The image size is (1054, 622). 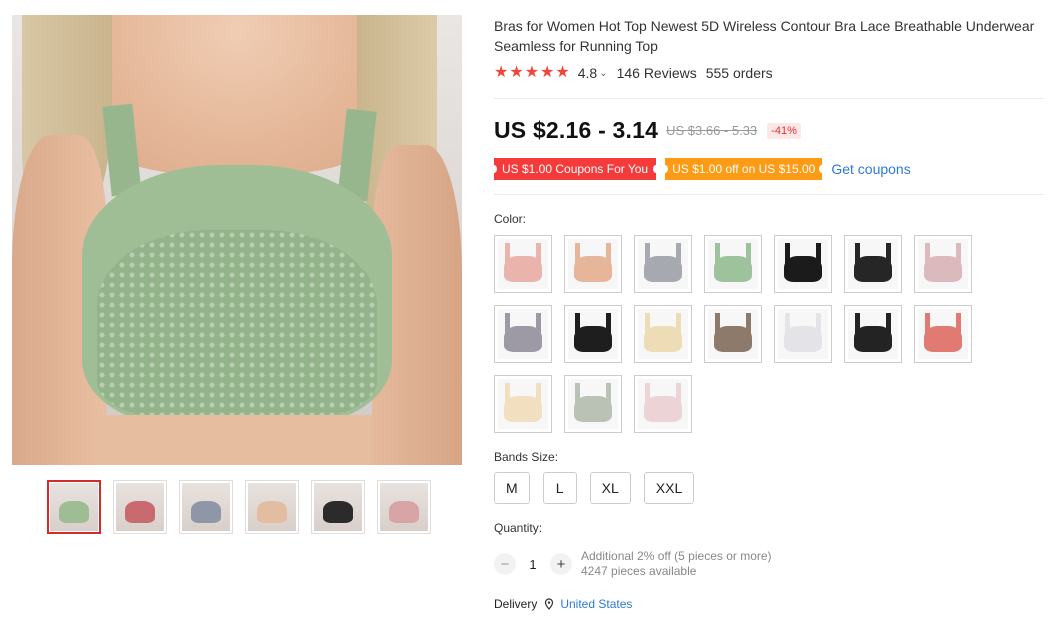 What do you see at coordinates (512, 488) in the screenshot?
I see `size-option-m: M` at bounding box center [512, 488].